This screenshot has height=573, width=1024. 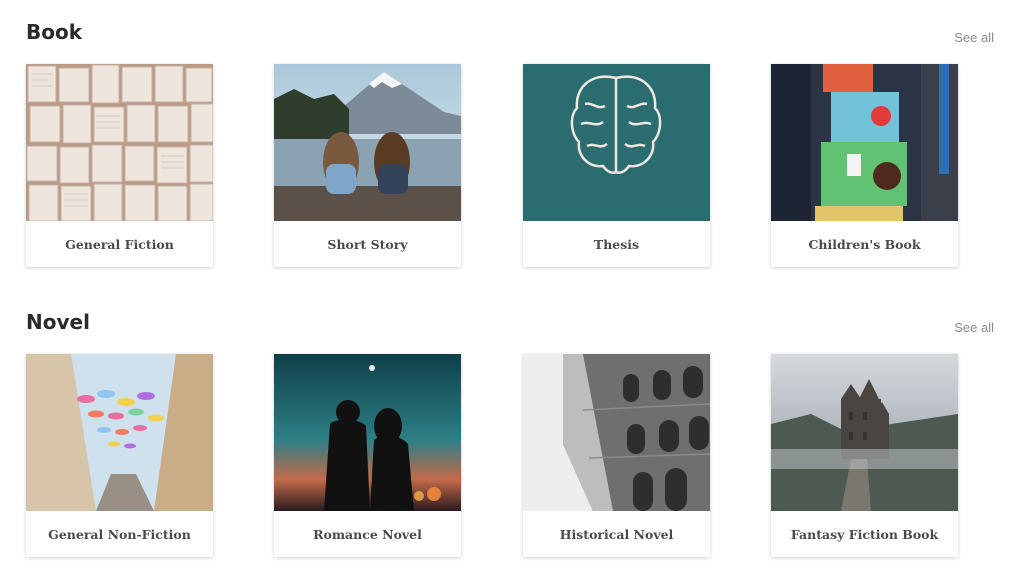 What do you see at coordinates (58, 322) in the screenshot?
I see `section-title: Novel` at bounding box center [58, 322].